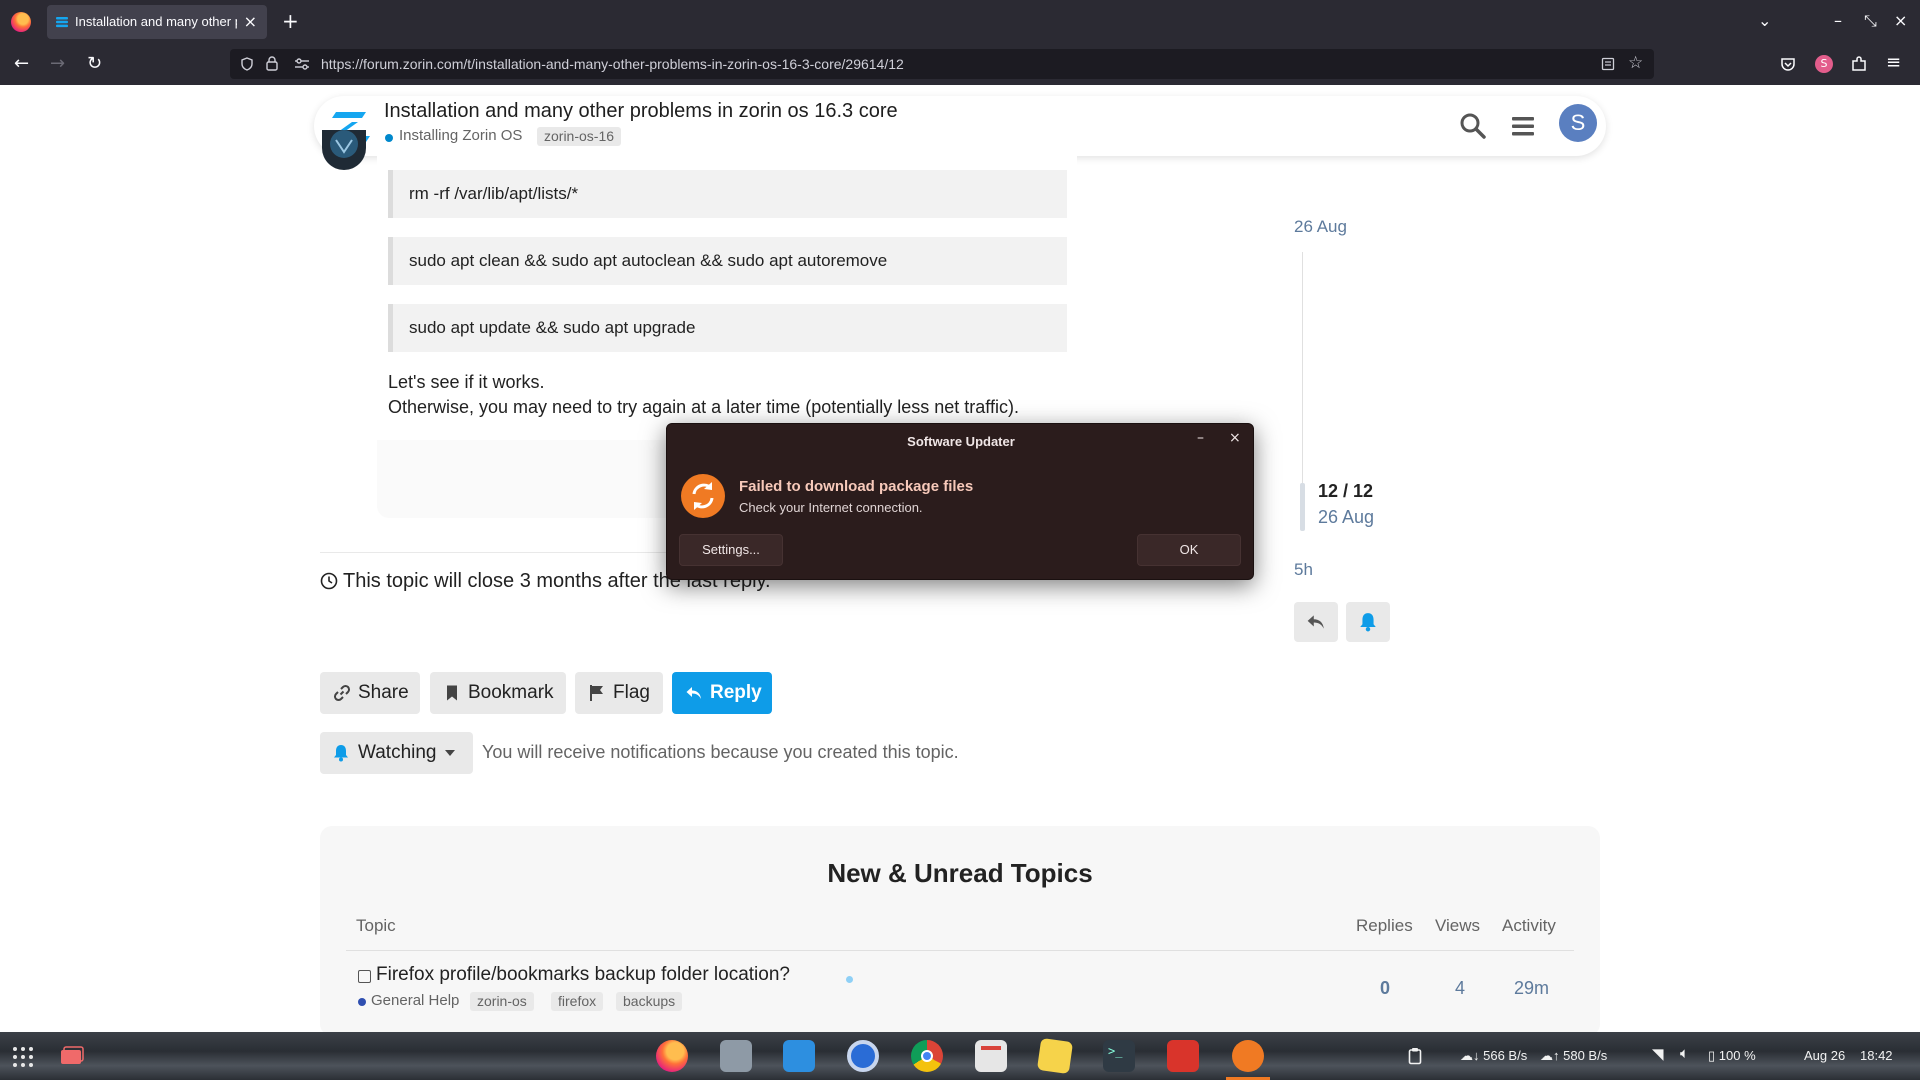 The width and height of the screenshot is (1920, 1080). Describe the element at coordinates (1578, 123) in the screenshot. I see `user-avatar: S` at that location.